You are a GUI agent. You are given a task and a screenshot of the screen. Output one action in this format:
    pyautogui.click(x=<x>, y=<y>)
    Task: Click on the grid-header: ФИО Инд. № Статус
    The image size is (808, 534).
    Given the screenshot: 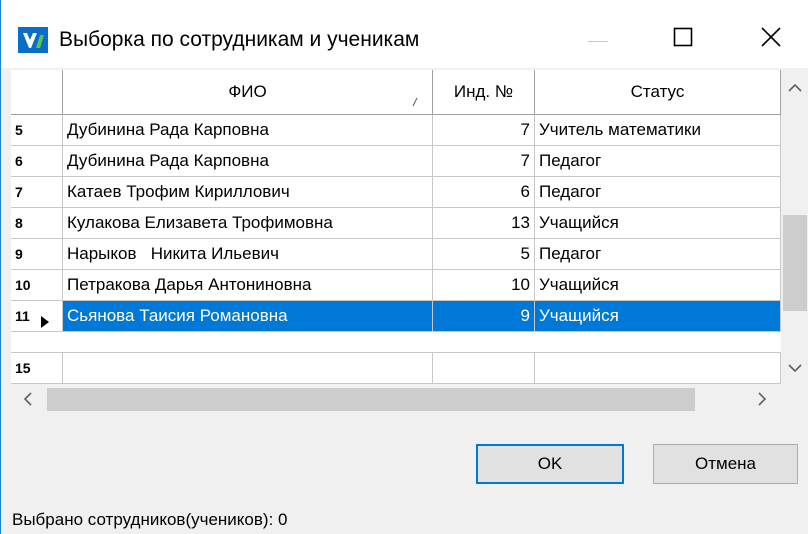 What is the action you would take?
    pyautogui.click(x=396, y=92)
    